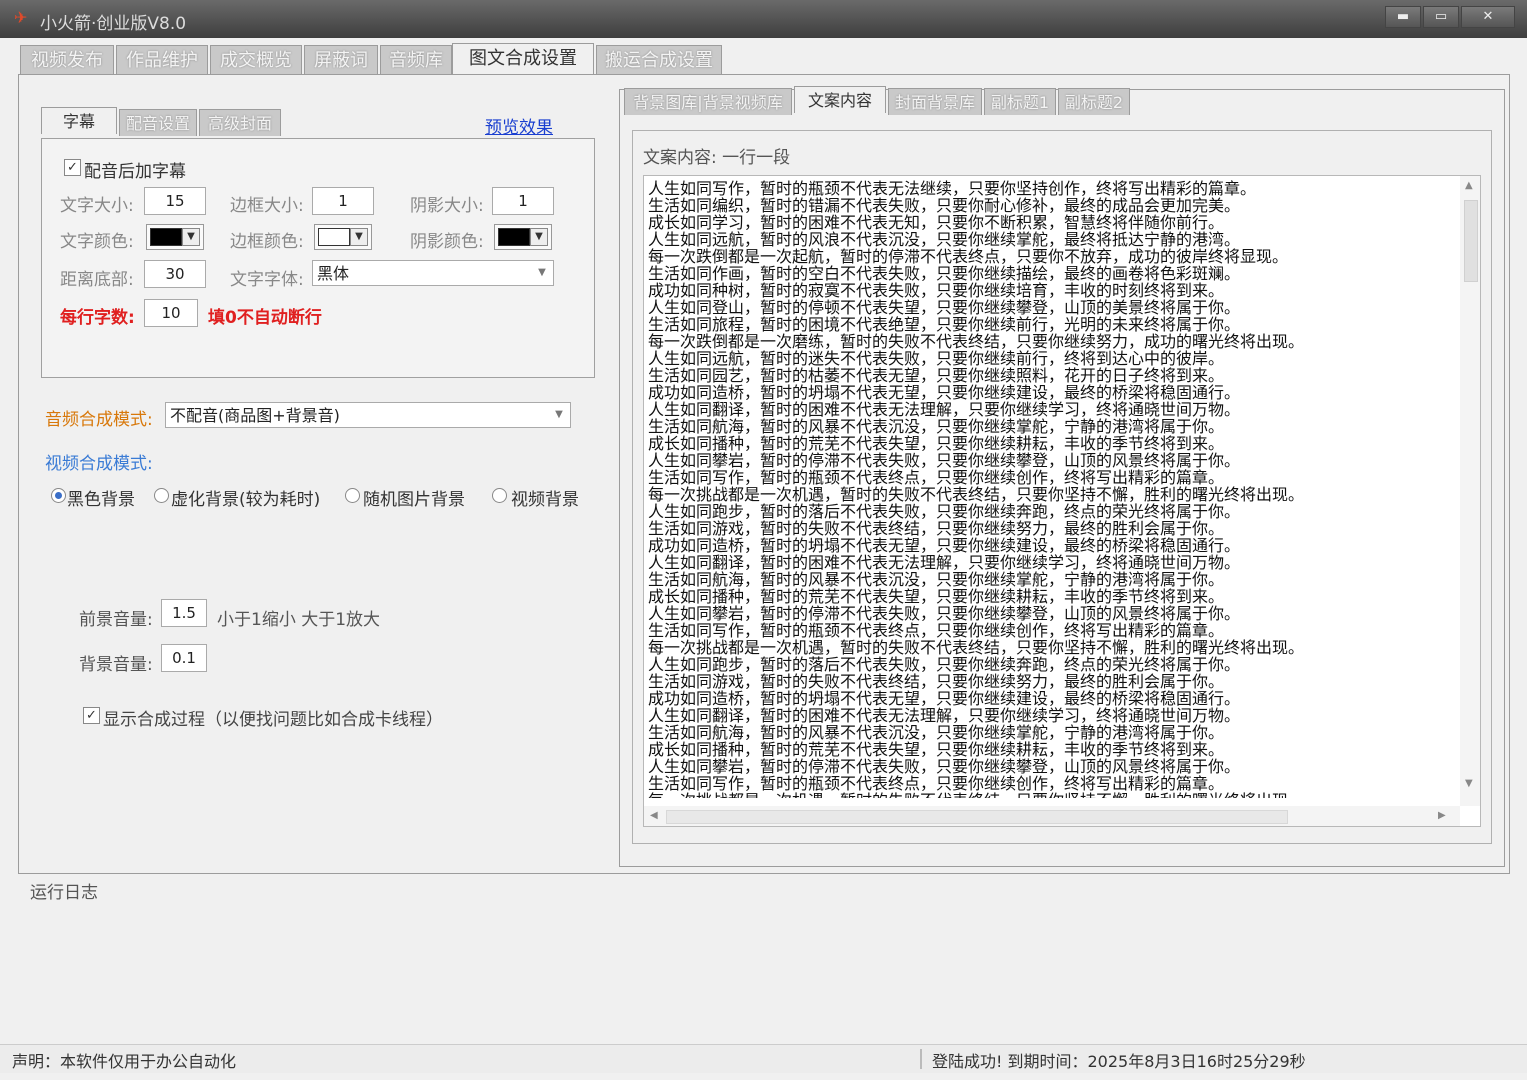  What do you see at coordinates (1471, 241) in the screenshot?
I see `vertical-scroll-thumb` at bounding box center [1471, 241].